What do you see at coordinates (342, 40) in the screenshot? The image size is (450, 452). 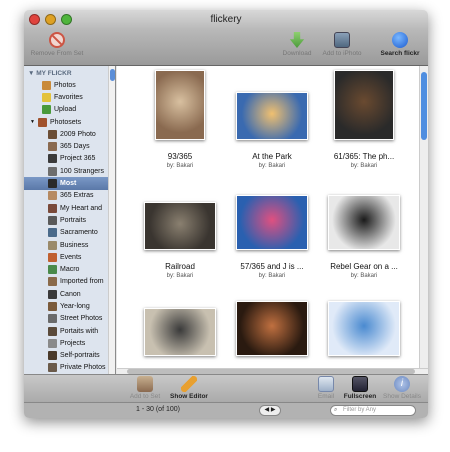 I see `iphoto-icon` at bounding box center [342, 40].